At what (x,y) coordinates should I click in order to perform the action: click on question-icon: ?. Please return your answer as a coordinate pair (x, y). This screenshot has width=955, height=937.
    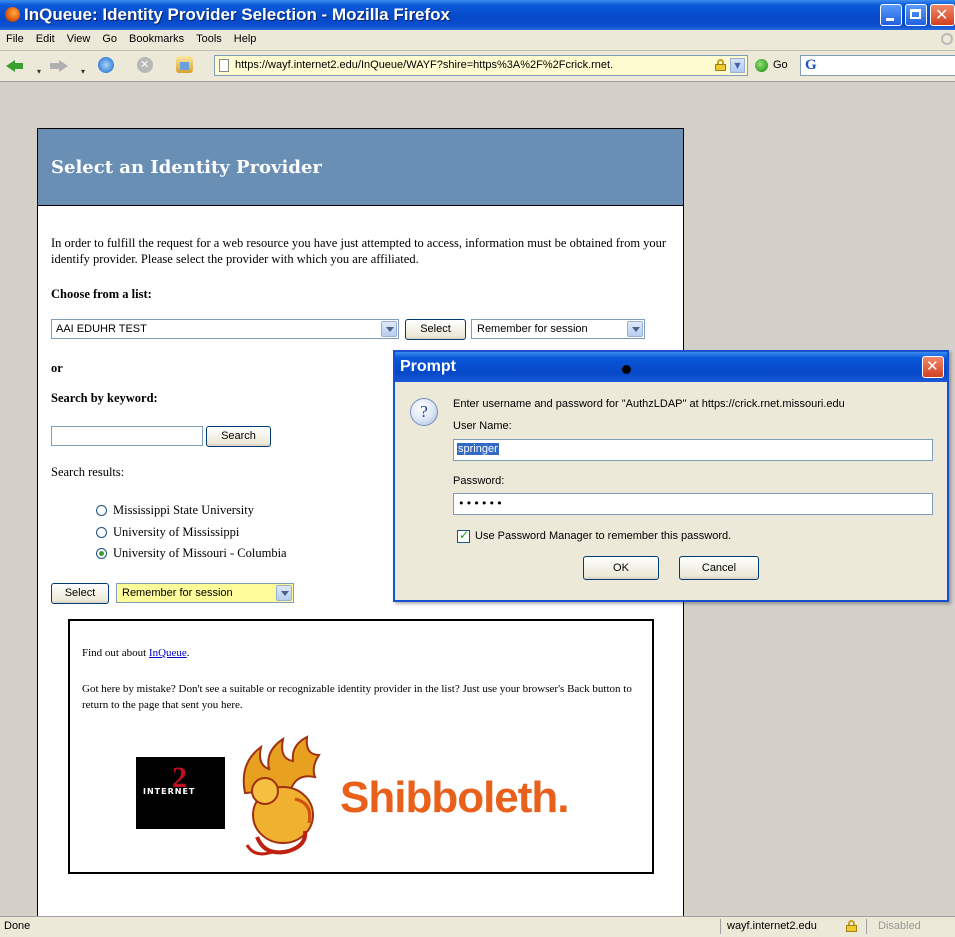
    Looking at the image, I should click on (424, 412).